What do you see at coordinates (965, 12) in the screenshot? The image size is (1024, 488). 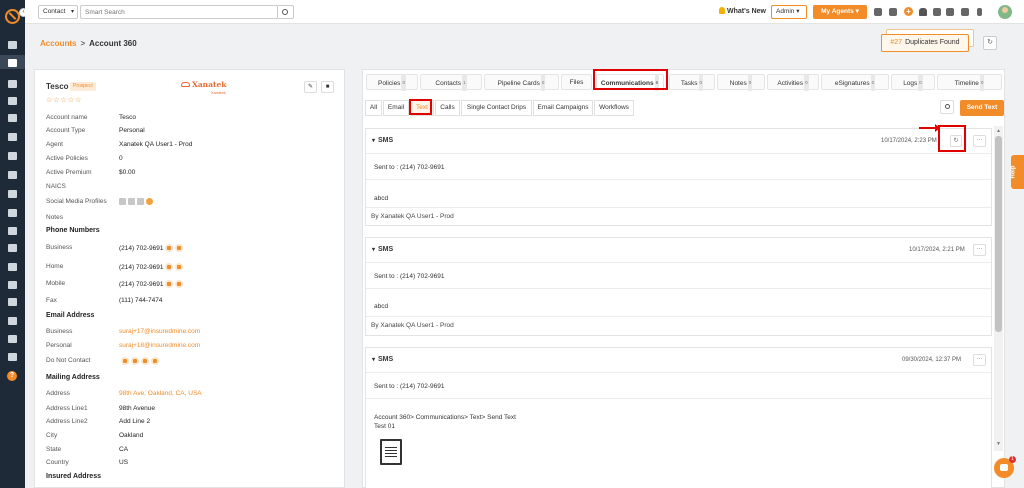 I see `chip-icon` at bounding box center [965, 12].